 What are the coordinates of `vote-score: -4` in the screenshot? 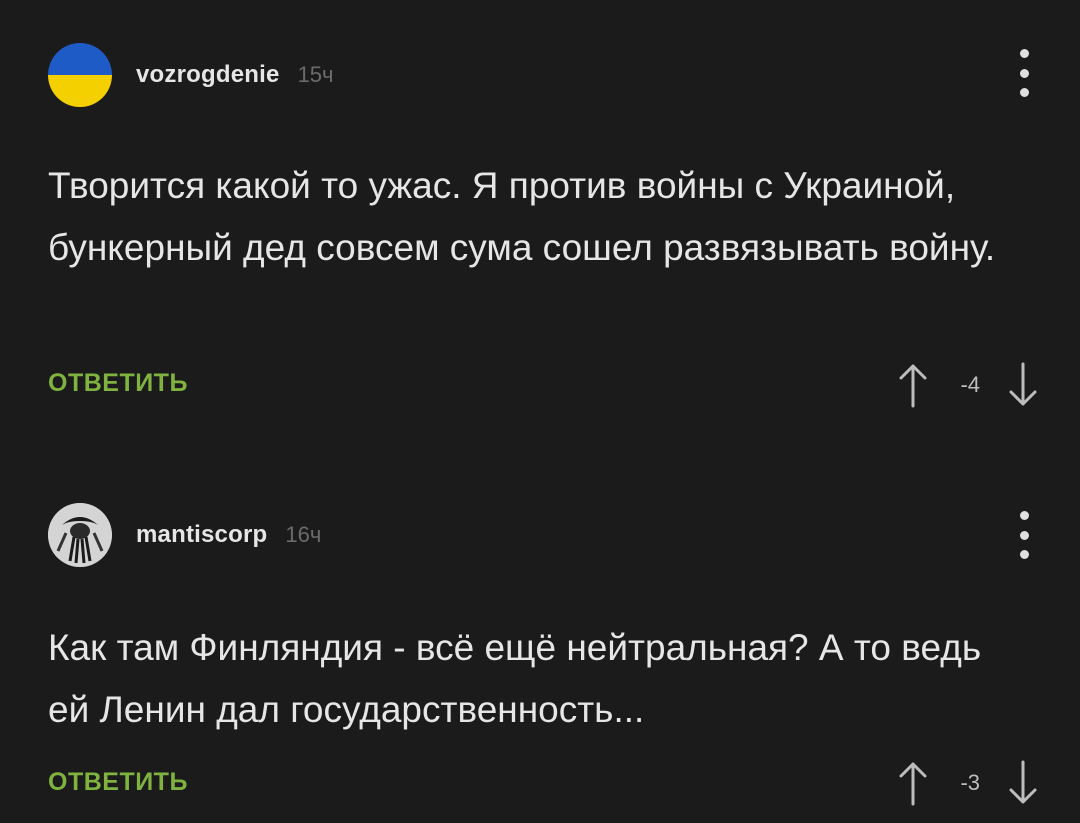 It's located at (970, 384).